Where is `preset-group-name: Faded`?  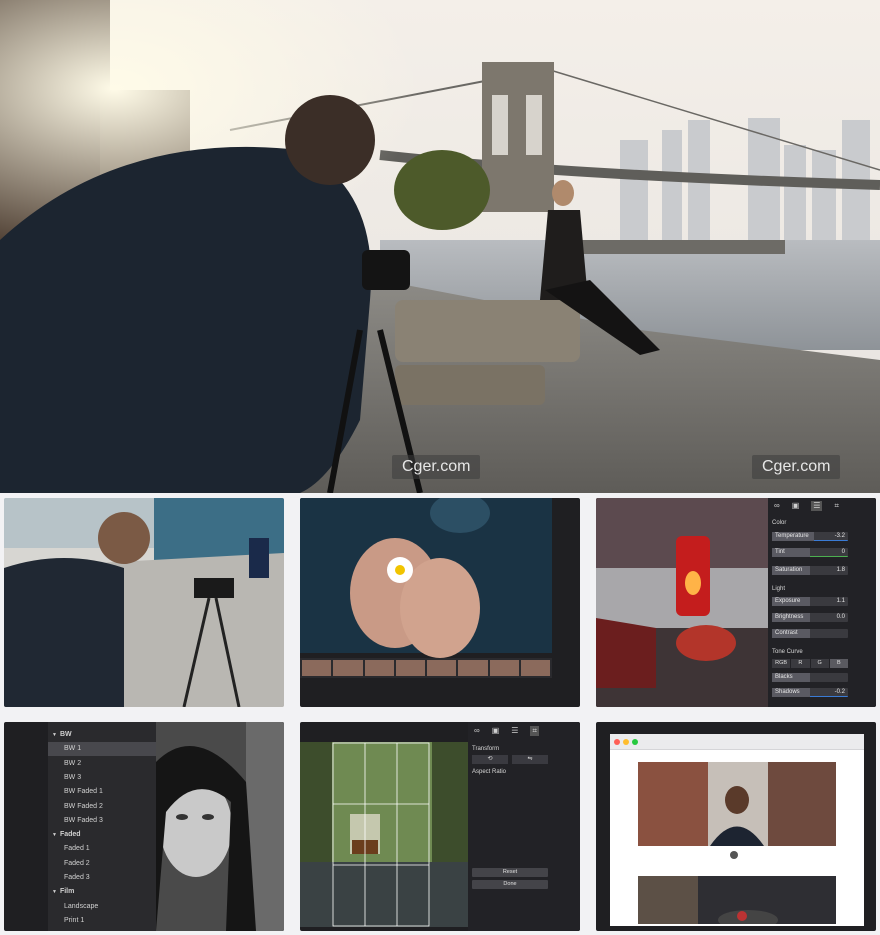 preset-group-name: Faded is located at coordinates (70, 835).